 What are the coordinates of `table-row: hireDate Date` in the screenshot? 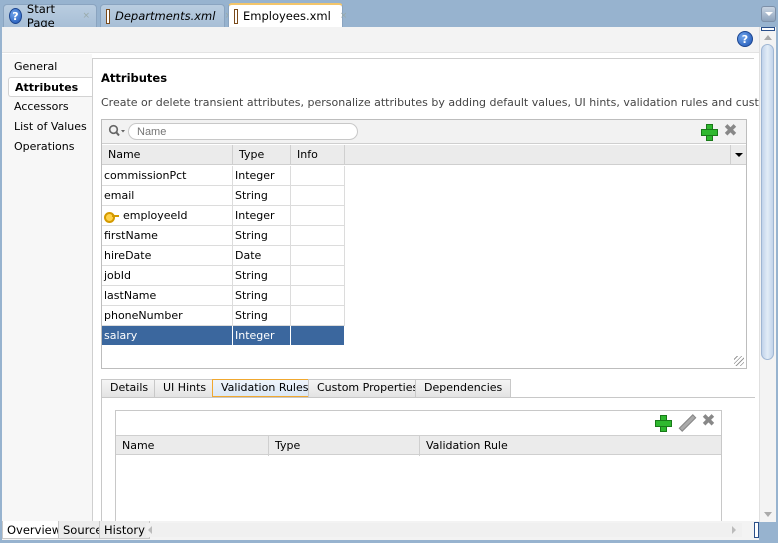 It's located at (223, 256).